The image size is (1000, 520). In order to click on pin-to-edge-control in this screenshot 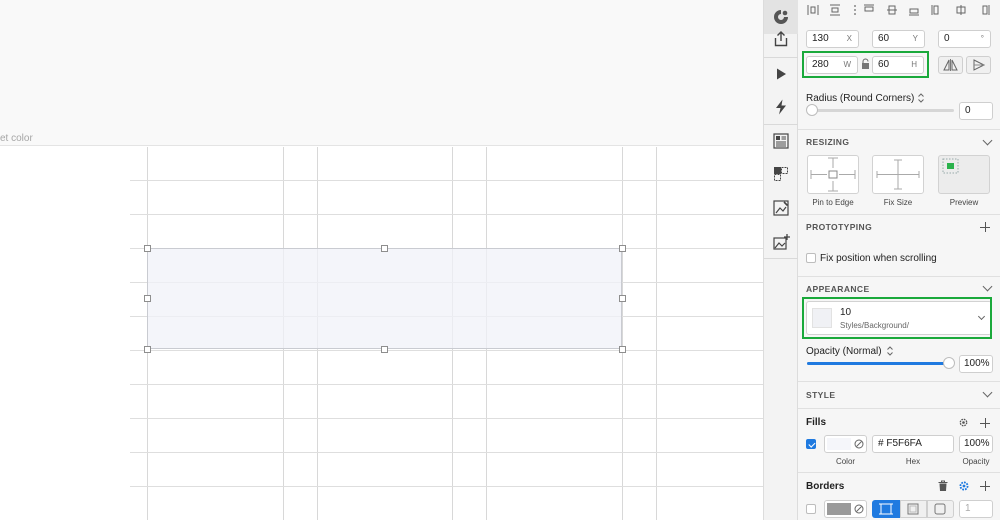, I will do `click(833, 174)`.